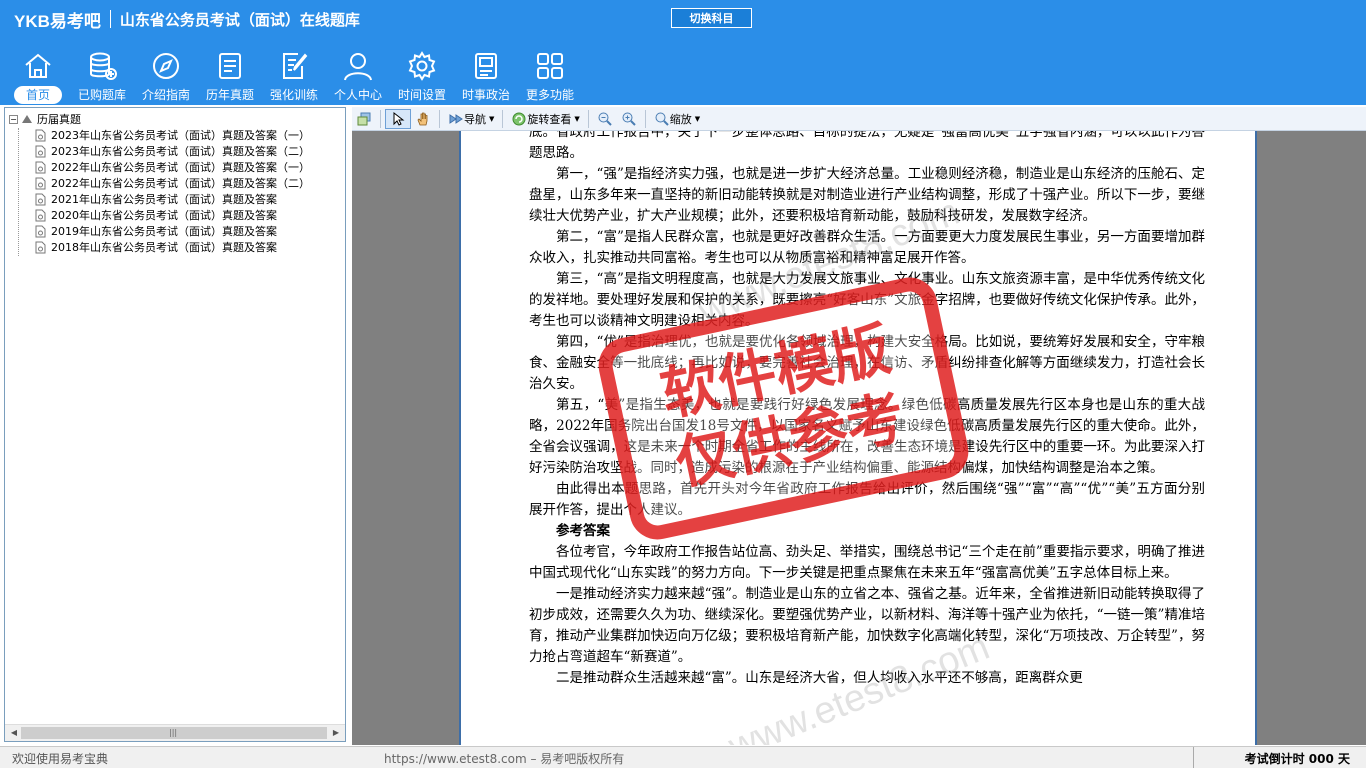 This screenshot has width=1366, height=768. Describe the element at coordinates (180, 135) in the screenshot. I see `tree-item-label: 2023年山东省公务员考试（面试）真题及答案（一）` at that location.